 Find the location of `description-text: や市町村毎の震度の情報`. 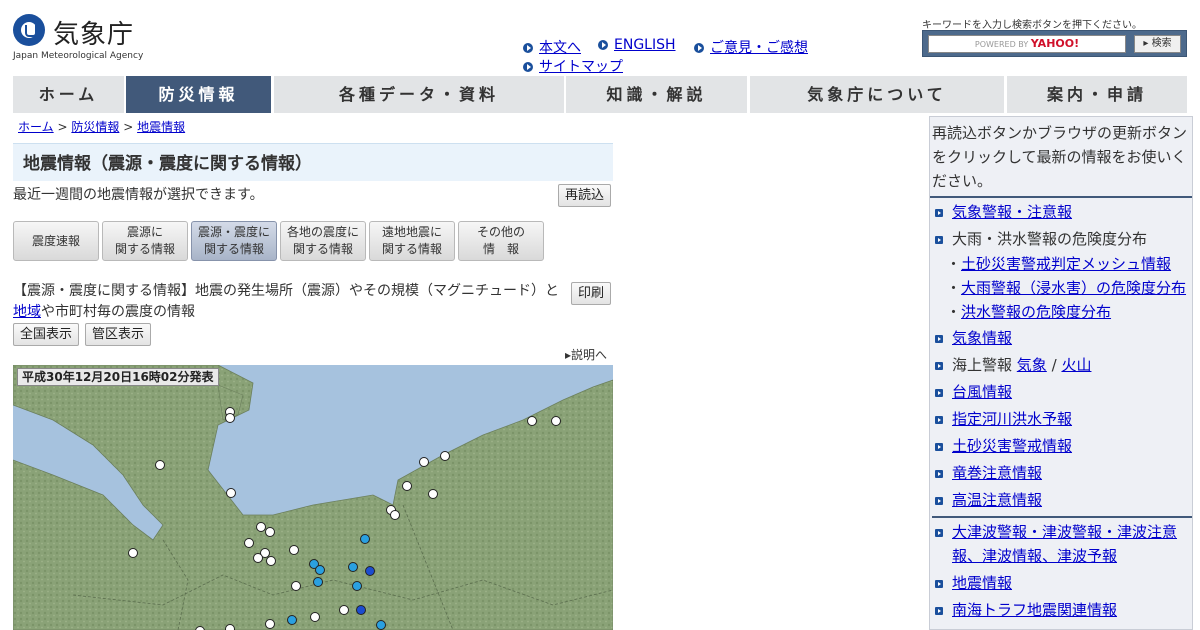

description-text: や市町村毎の震度の情報 is located at coordinates (118, 312).